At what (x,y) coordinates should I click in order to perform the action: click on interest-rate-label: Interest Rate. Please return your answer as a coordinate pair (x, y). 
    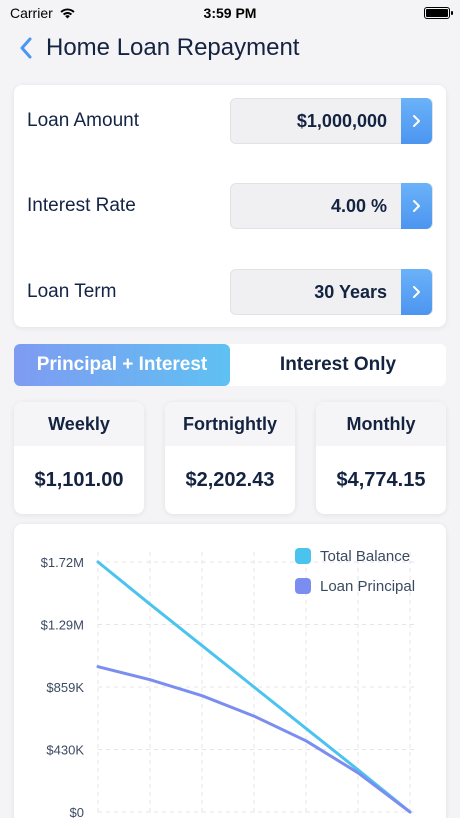
    Looking at the image, I should click on (81, 205).